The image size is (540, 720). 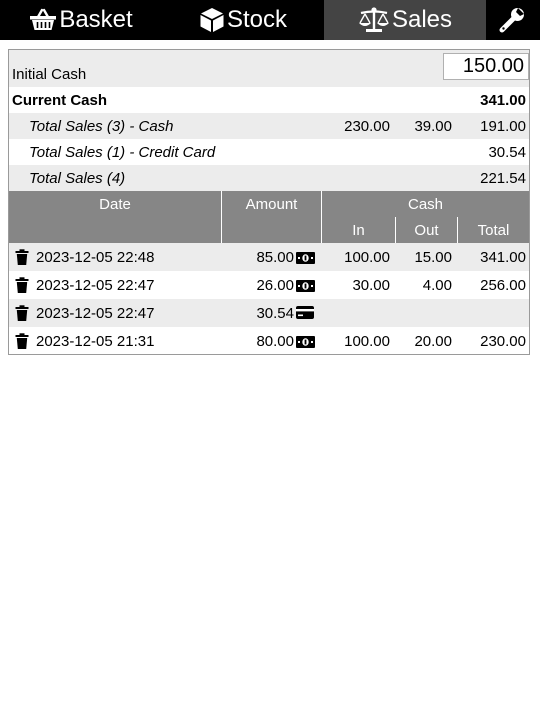 I want to click on column-header-date: Date, so click(x=115, y=204).